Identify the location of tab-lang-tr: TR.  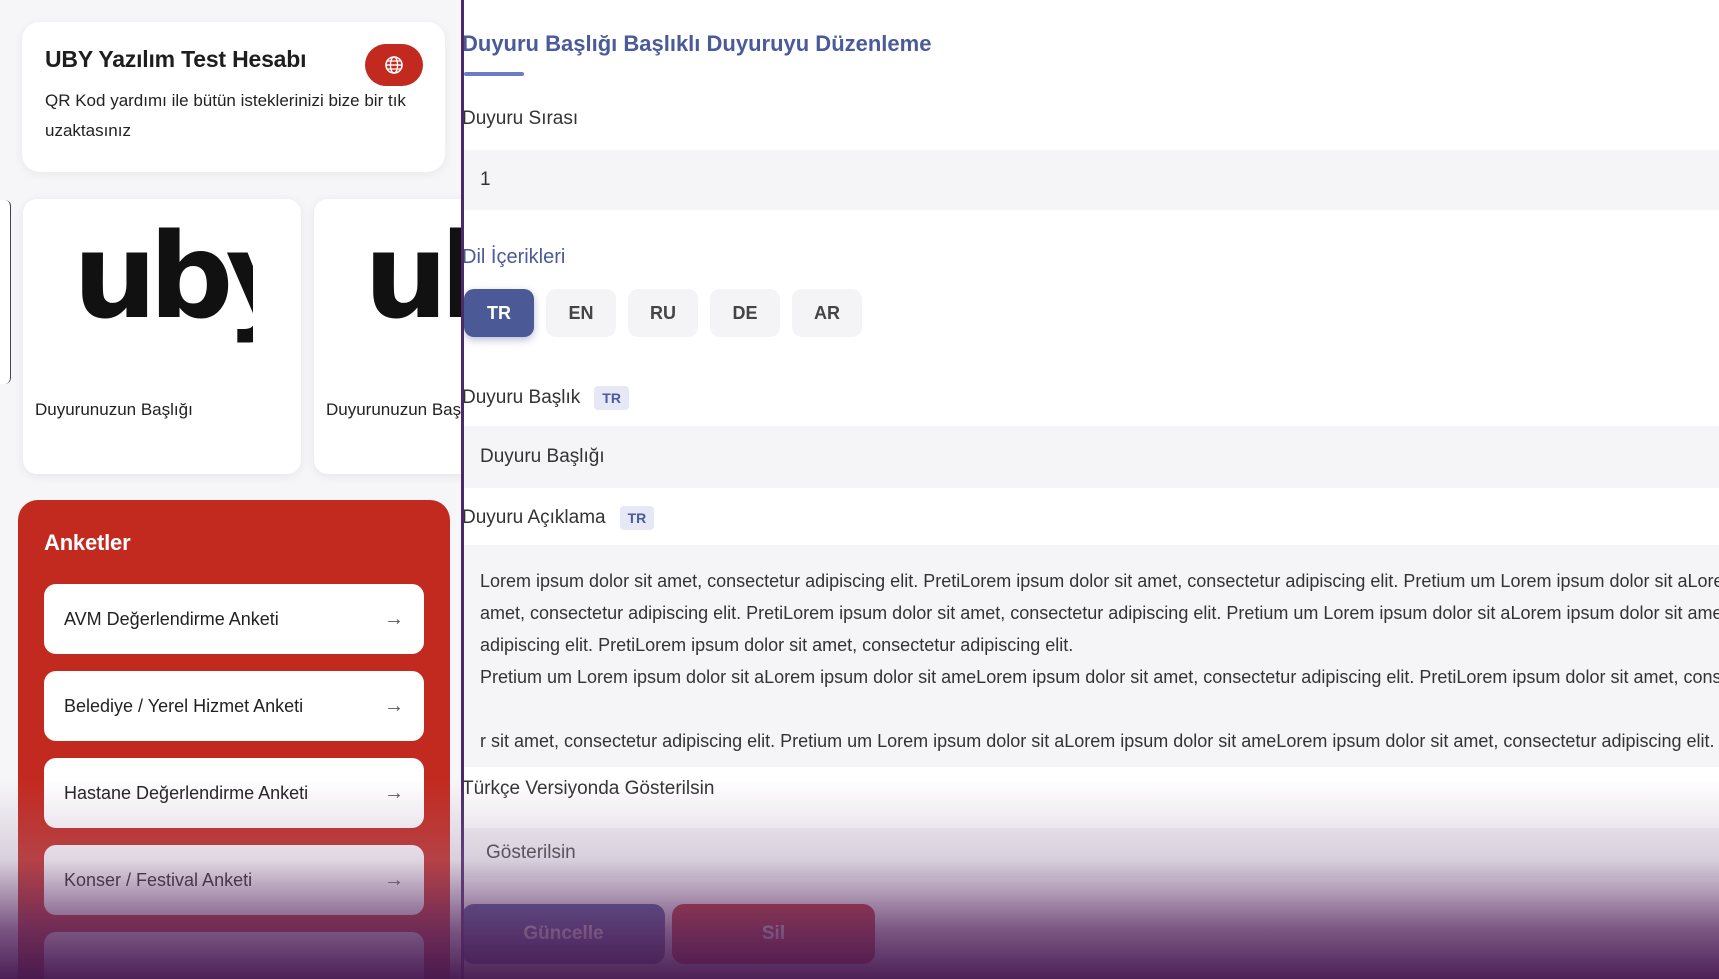
(499, 313).